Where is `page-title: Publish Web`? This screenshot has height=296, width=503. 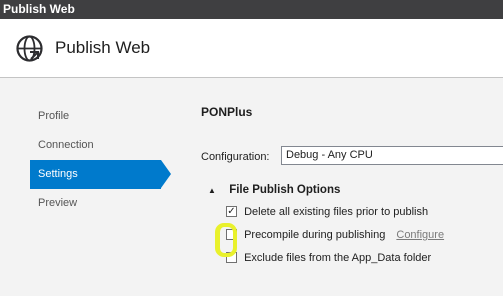 page-title: Publish Web is located at coordinates (103, 47).